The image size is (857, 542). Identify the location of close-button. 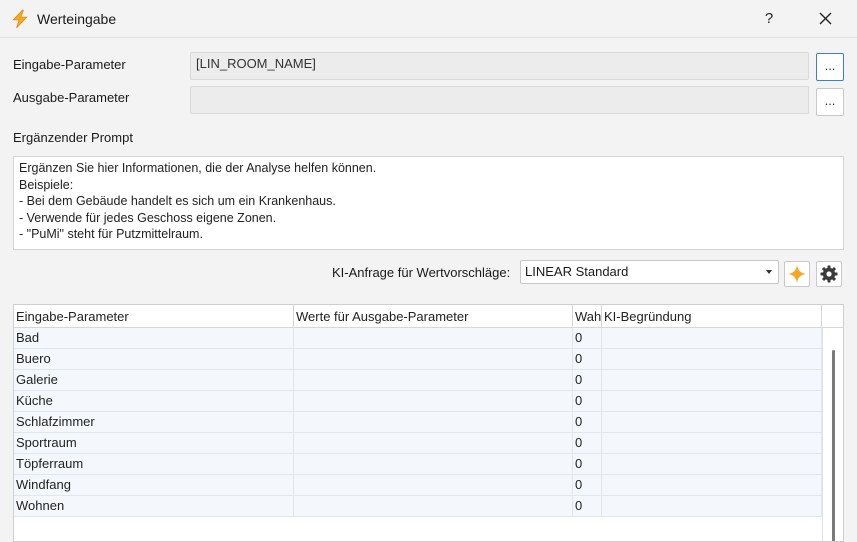
(826, 19).